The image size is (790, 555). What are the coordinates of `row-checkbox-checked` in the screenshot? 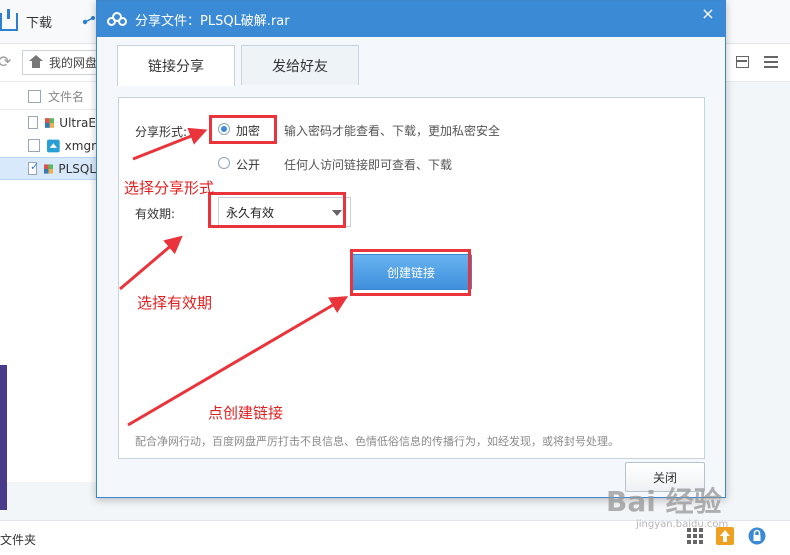 It's located at (33, 167).